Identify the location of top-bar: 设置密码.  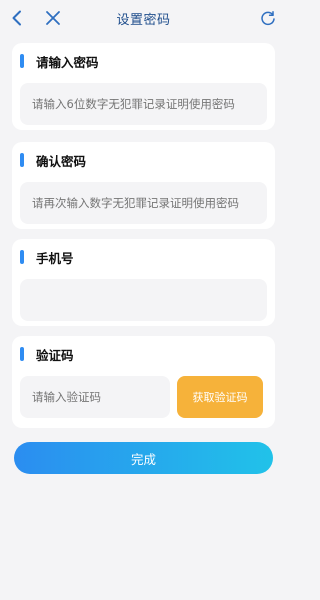
(143, 19).